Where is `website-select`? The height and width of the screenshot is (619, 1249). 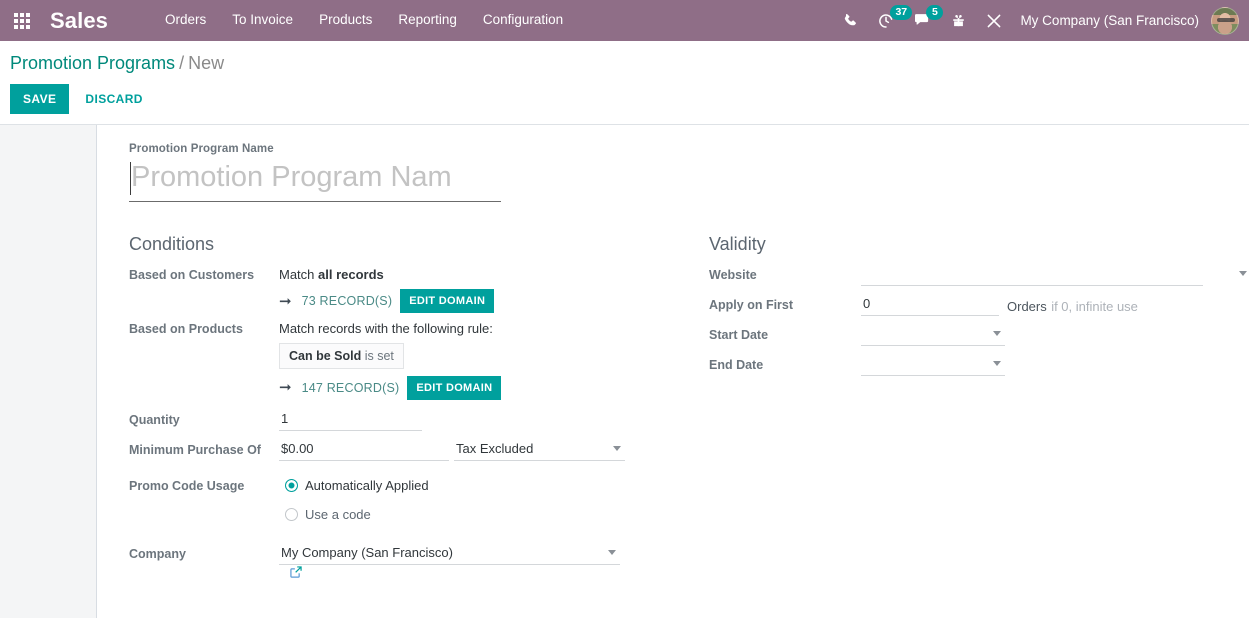
website-select is located at coordinates (1032, 275).